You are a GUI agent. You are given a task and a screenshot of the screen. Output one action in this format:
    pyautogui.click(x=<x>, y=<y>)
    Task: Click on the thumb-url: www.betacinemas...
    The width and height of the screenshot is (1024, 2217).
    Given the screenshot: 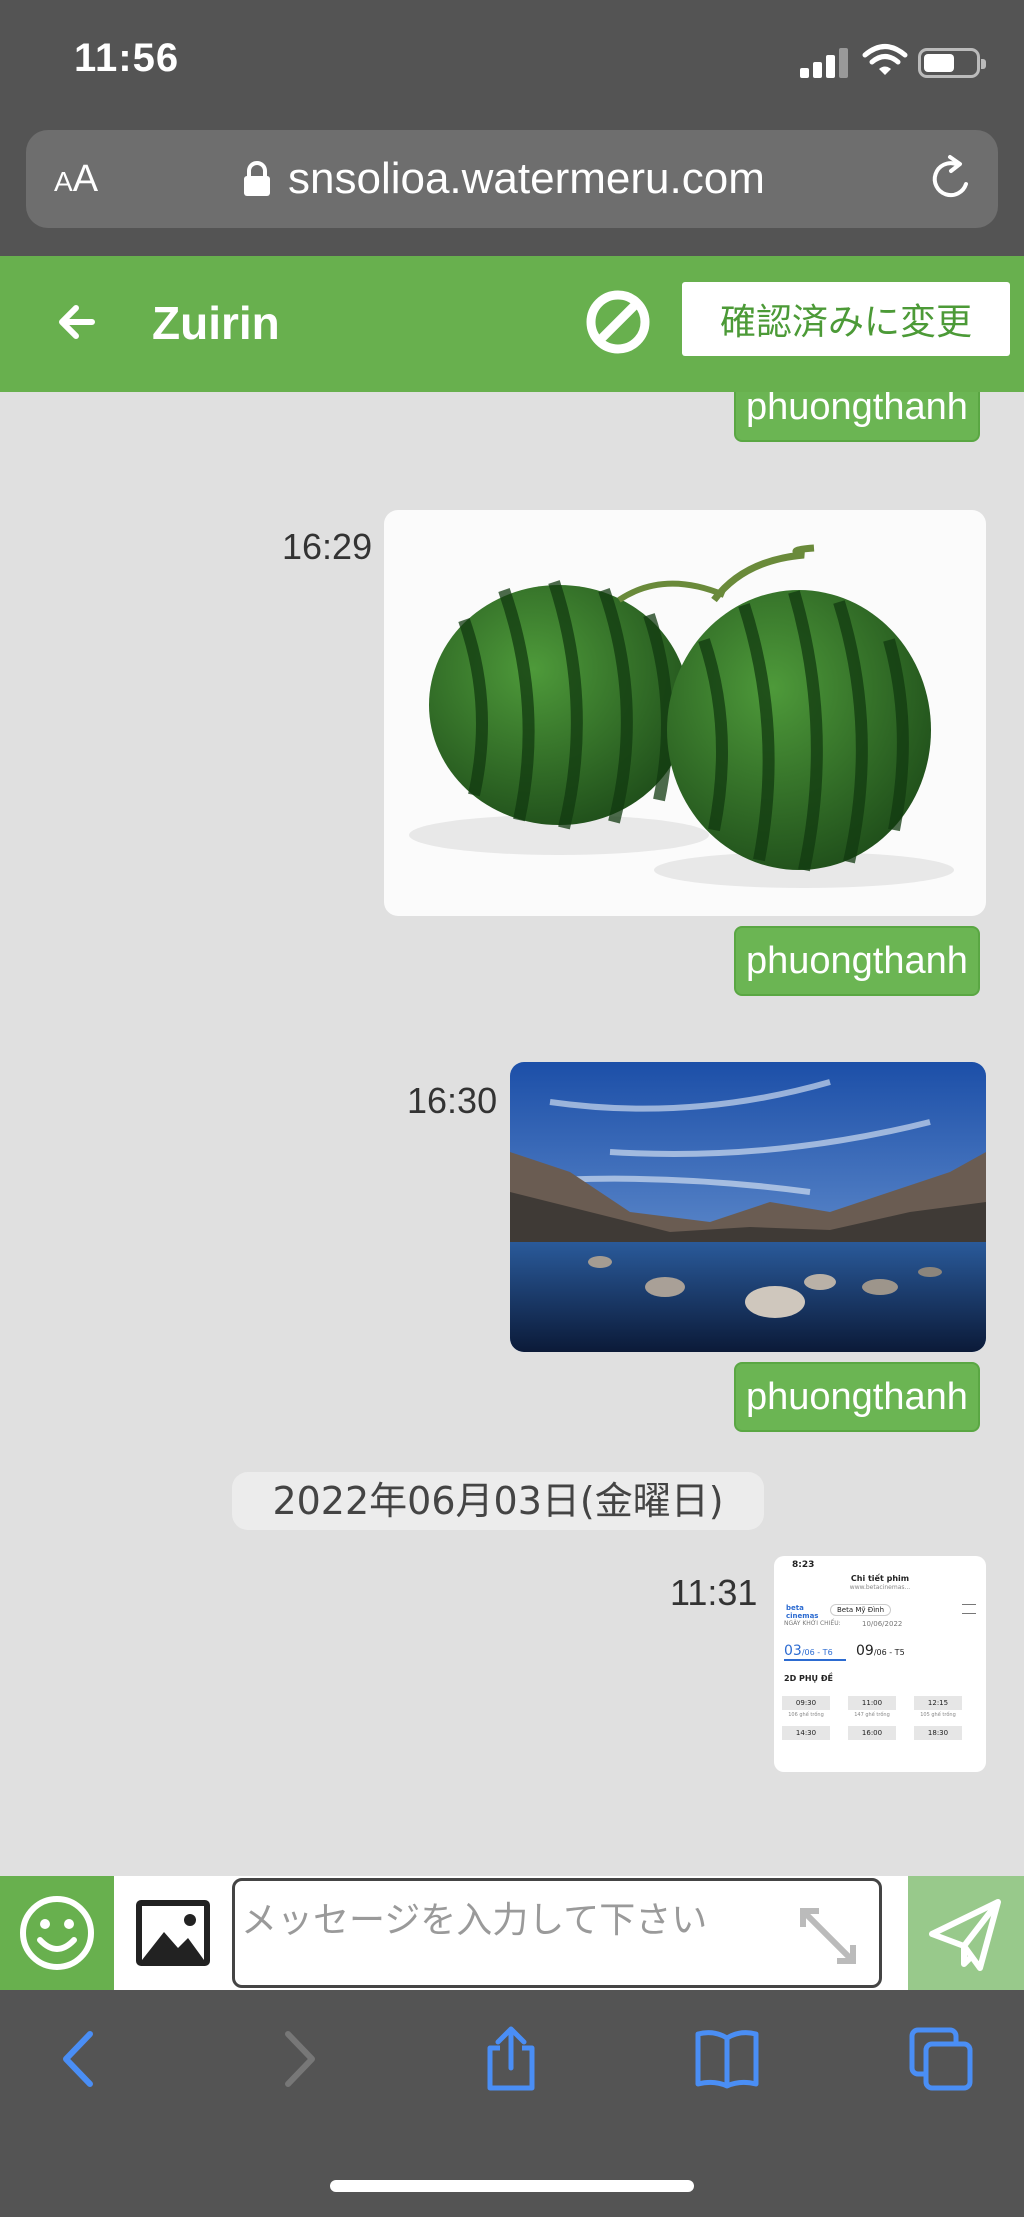 What is the action you would take?
    pyautogui.click(x=880, y=1587)
    